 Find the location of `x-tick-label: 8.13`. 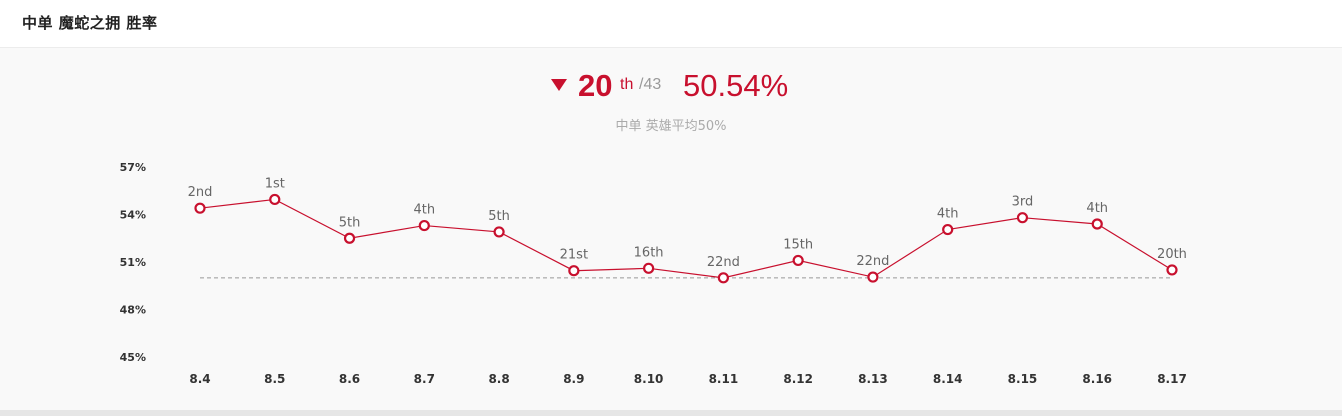

x-tick-label: 8.13 is located at coordinates (873, 379).